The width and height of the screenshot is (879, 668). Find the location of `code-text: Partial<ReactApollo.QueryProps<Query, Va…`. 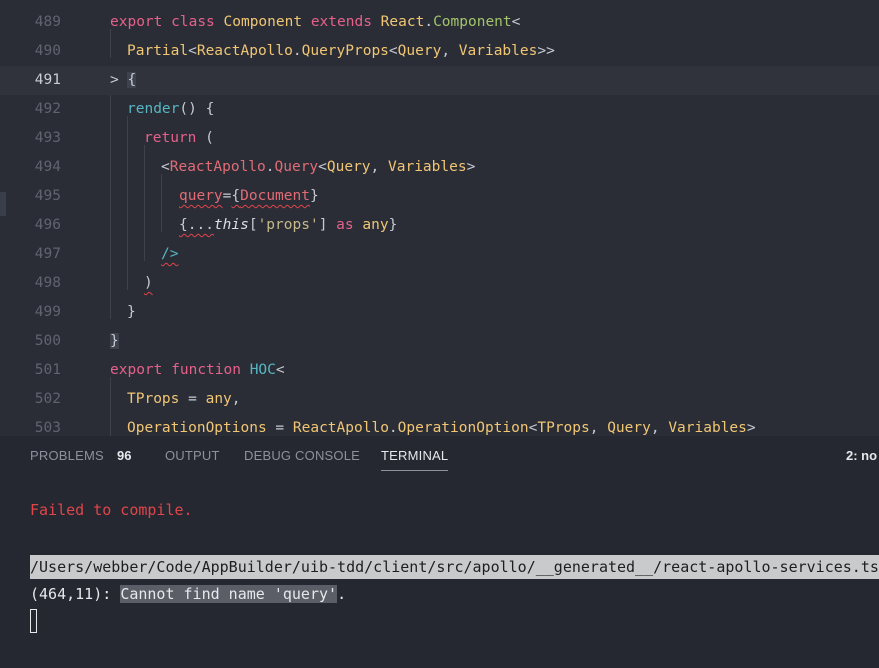

code-text: Partial<ReactApollo.QueryProps<Query, Va… is located at coordinates (341, 51).